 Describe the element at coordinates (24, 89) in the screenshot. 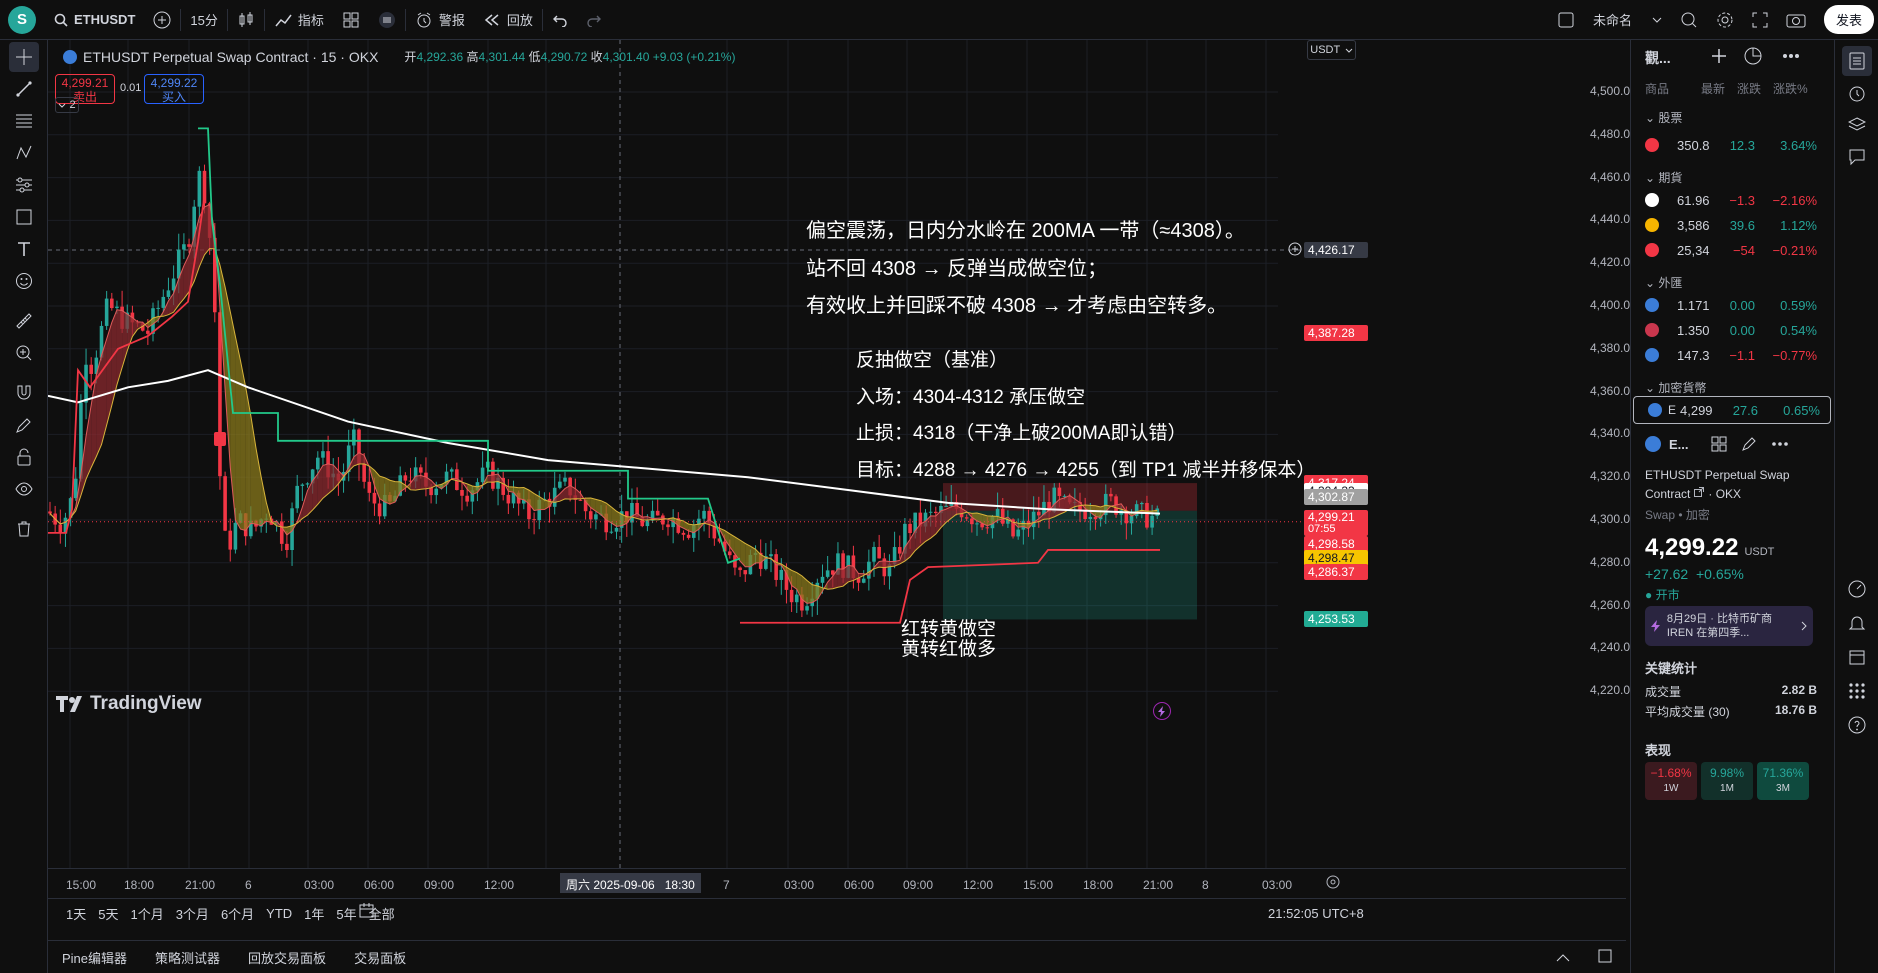

I see `trendline-tool` at that location.